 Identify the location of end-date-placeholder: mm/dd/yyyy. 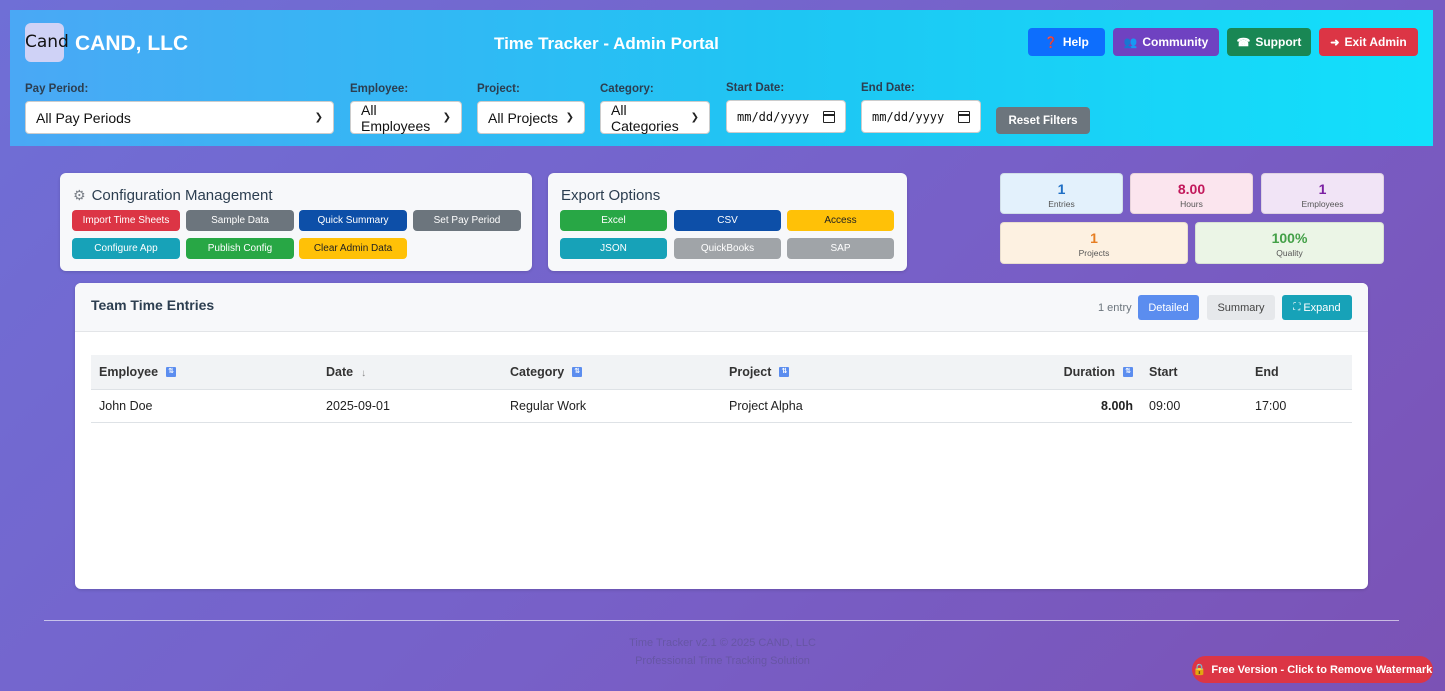
(908, 116).